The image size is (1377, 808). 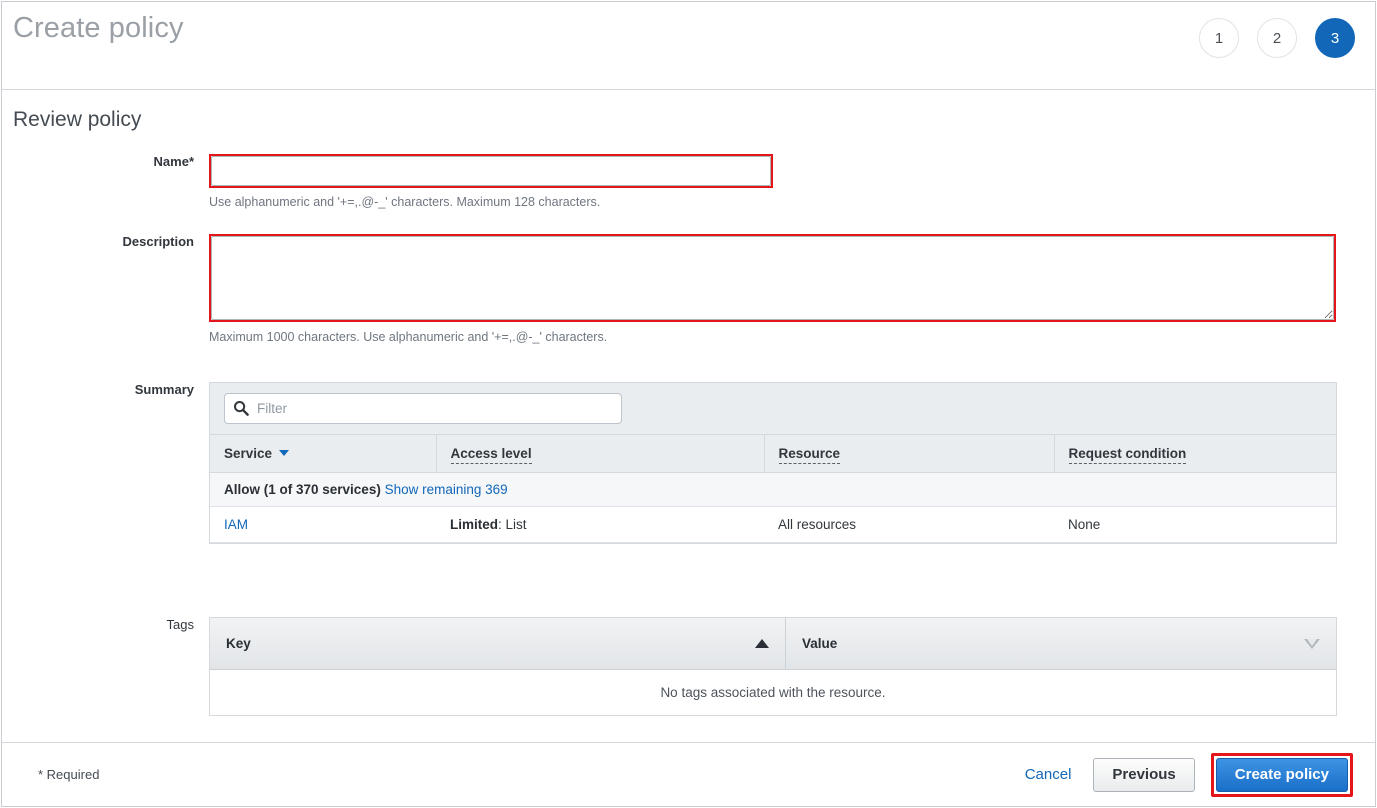 I want to click on required-note: * Required, so click(x=69, y=774).